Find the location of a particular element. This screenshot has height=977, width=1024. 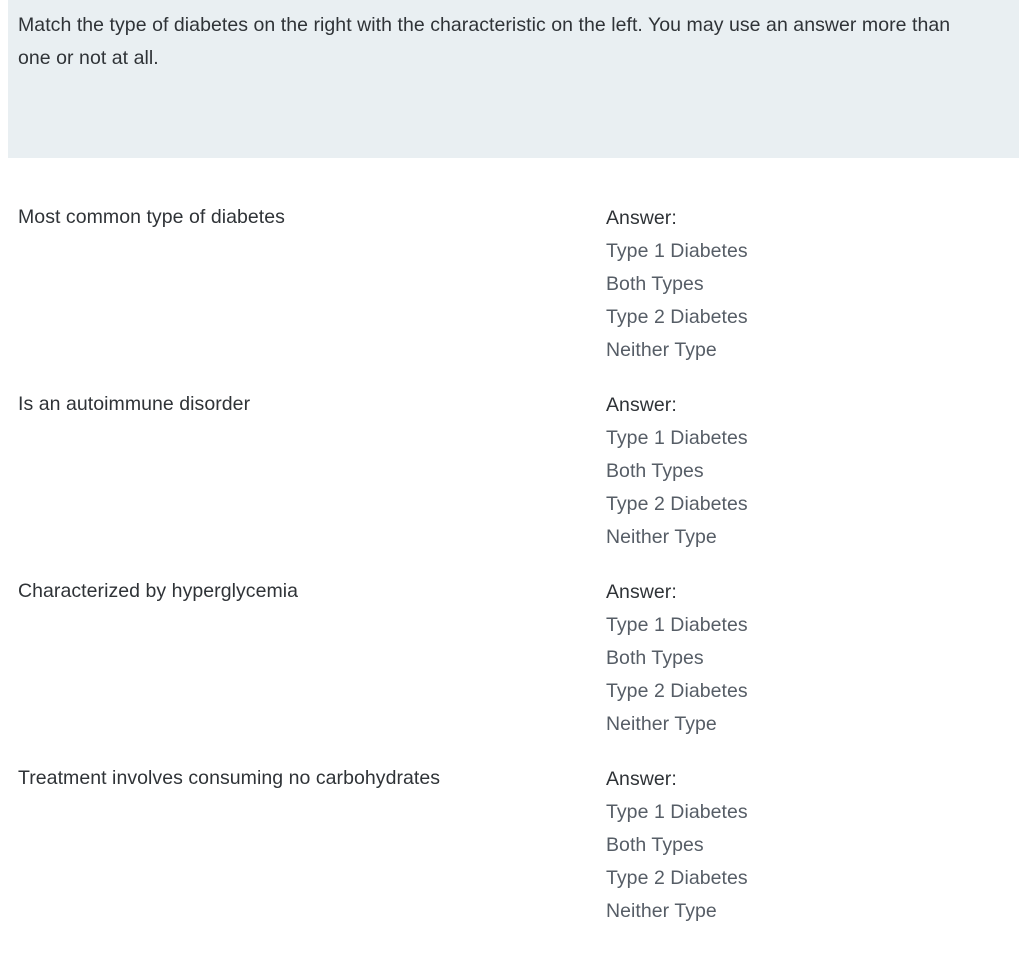

answer-option: Neither Type is located at coordinates (796, 911).